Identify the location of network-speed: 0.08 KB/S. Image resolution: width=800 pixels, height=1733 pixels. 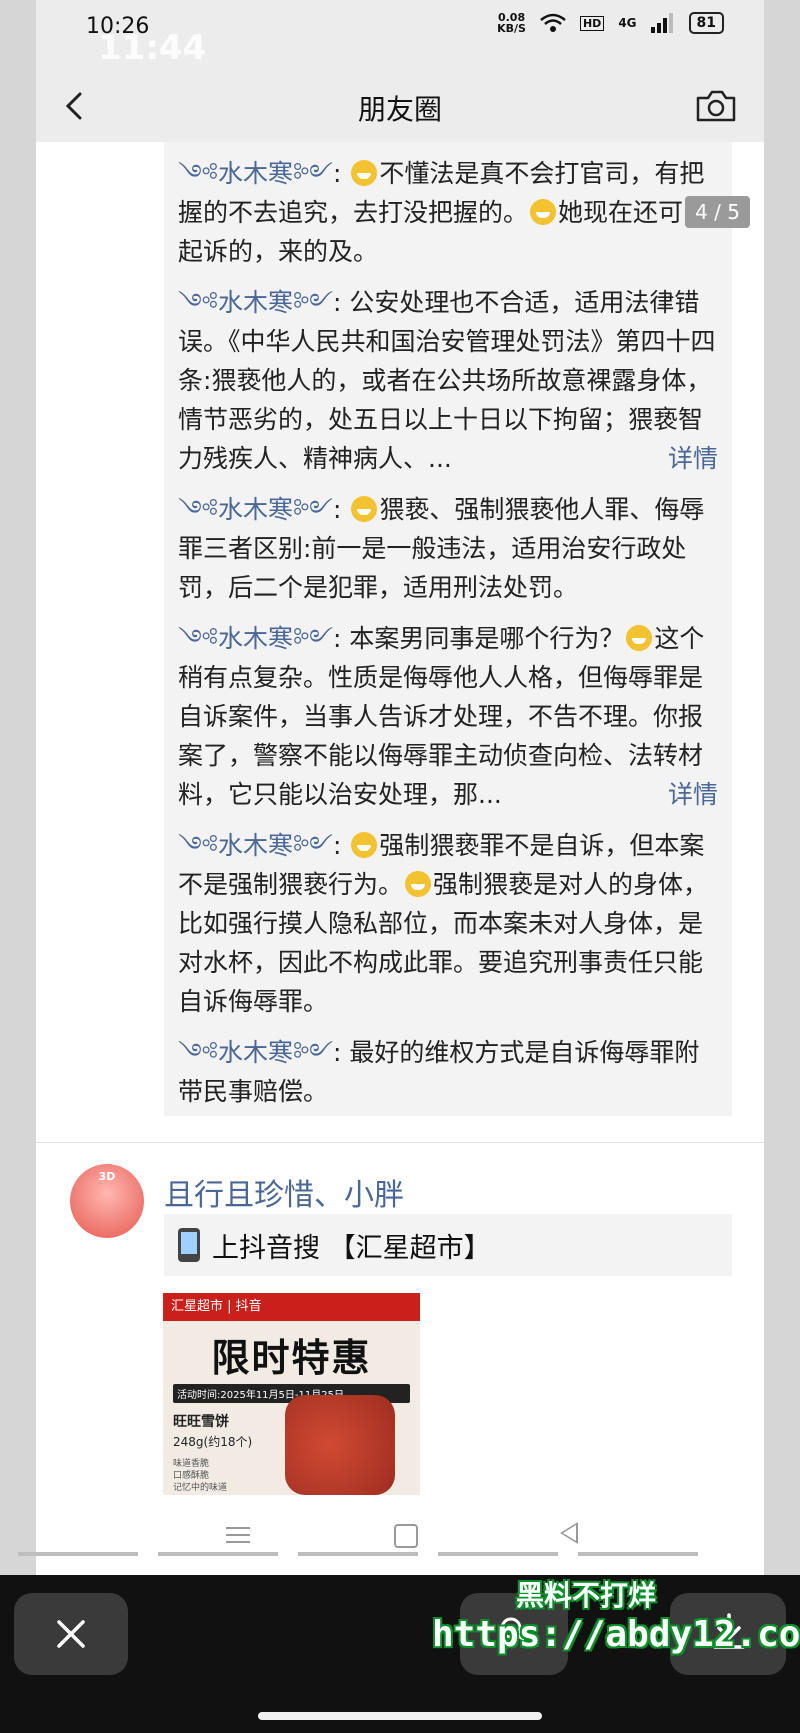
(511, 23).